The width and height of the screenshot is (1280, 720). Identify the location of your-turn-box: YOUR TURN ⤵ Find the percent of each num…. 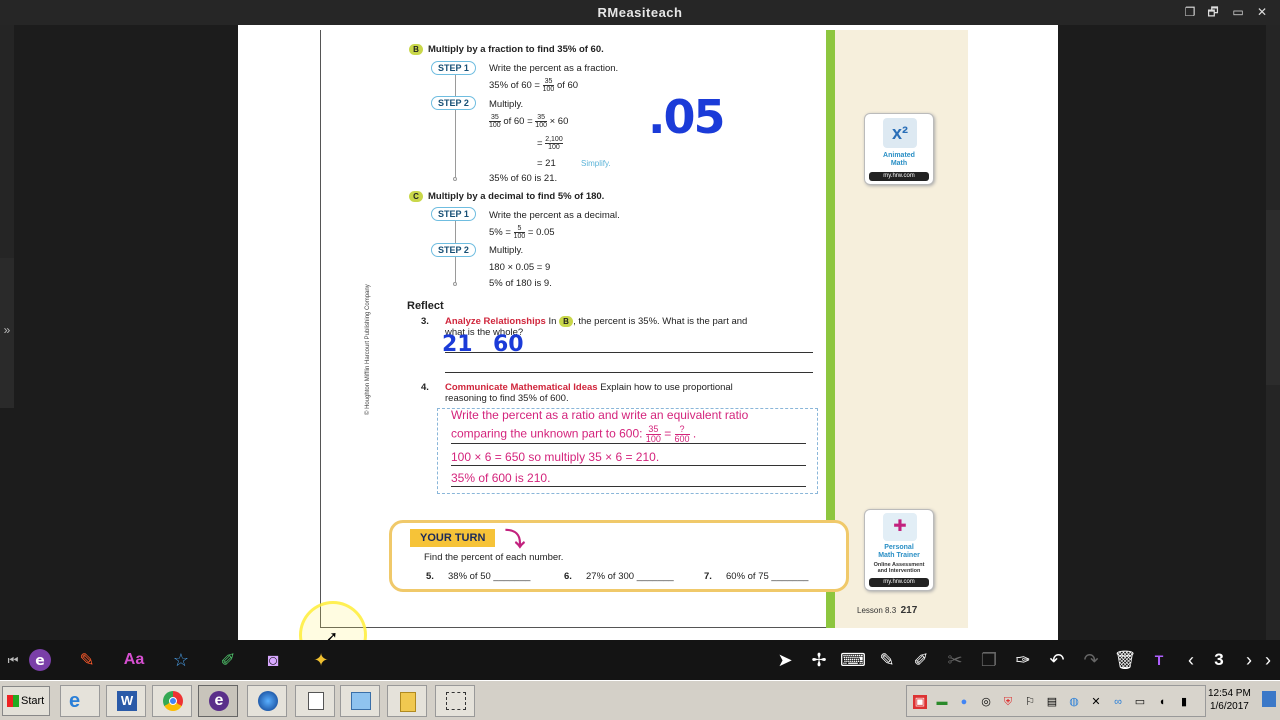
(619, 556).